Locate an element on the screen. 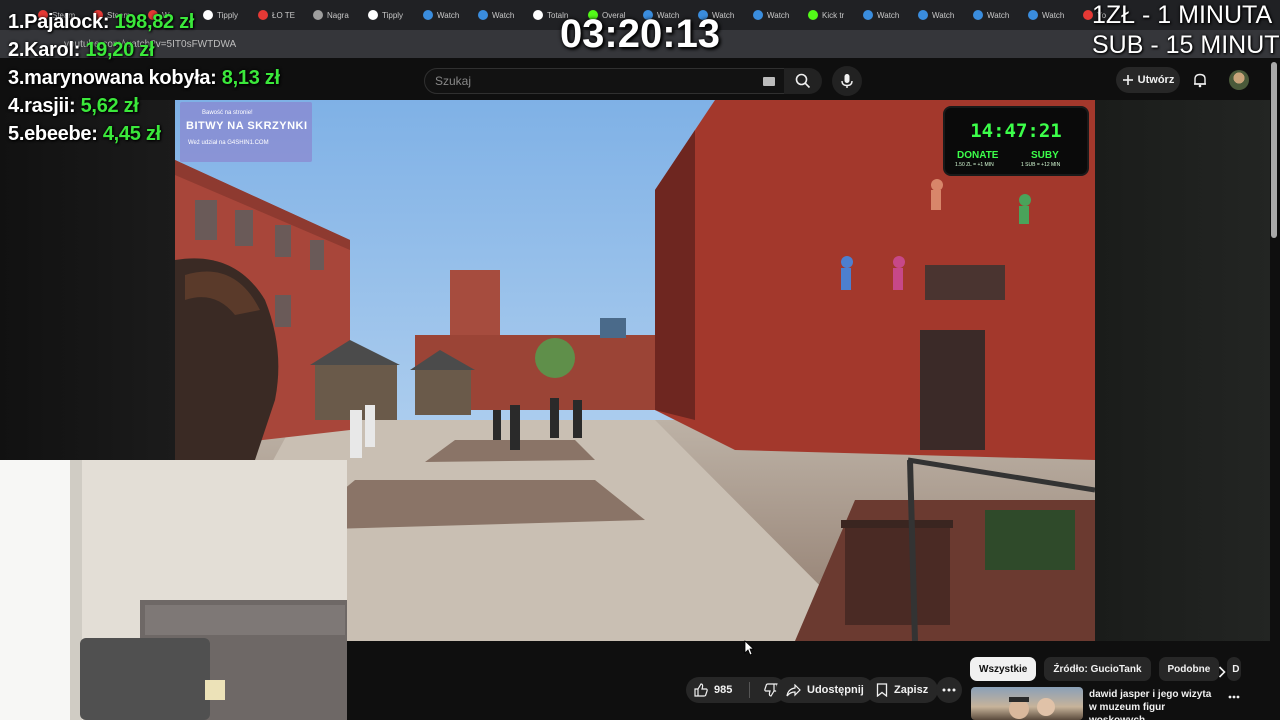 The width and height of the screenshot is (1280, 720). browser-tab: Kick tr is located at coordinates (827, 15).